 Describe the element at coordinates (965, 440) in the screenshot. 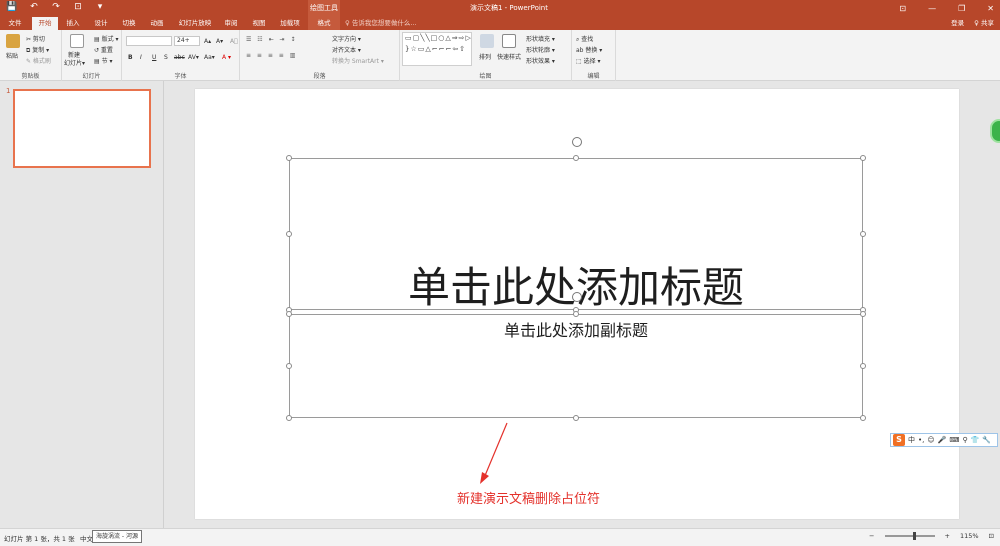

I see `ime-search-icon: ⚲` at that location.